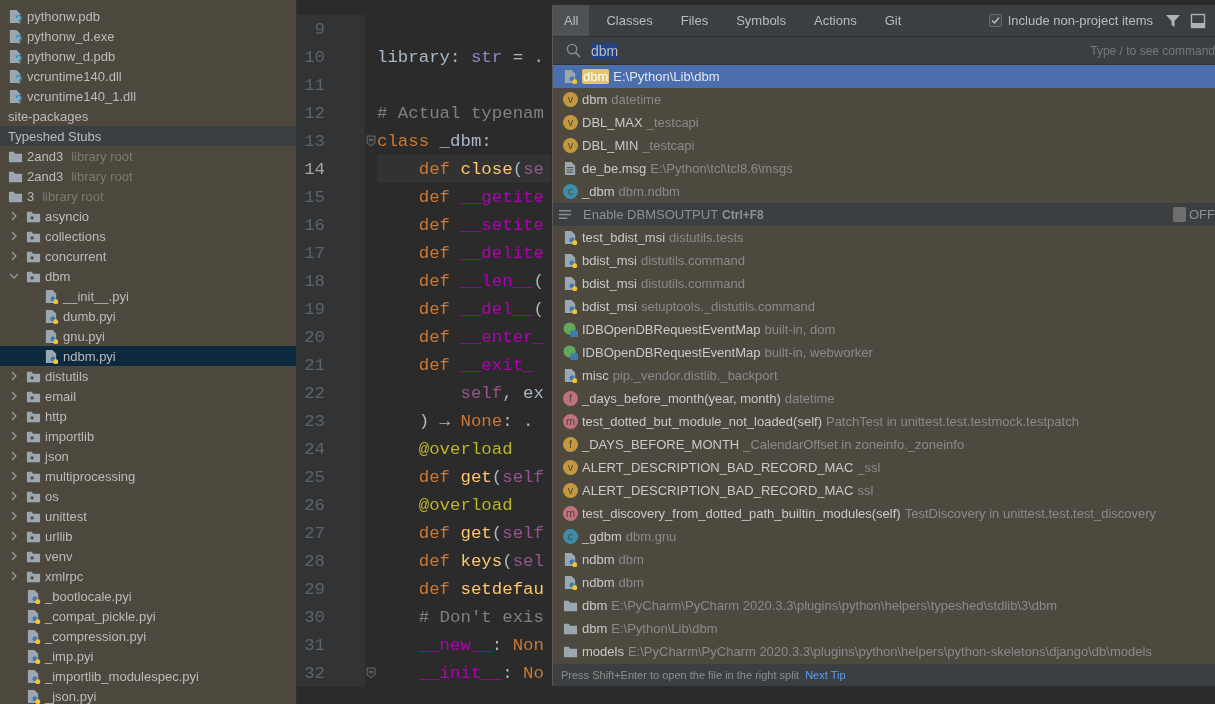 The image size is (1215, 704). What do you see at coordinates (570, 513) in the screenshot?
I see `method-icon: m` at bounding box center [570, 513].